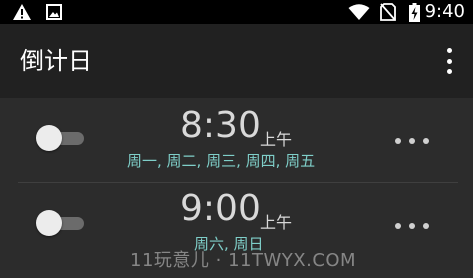  What do you see at coordinates (22, 12) in the screenshot?
I see `warning-icon` at bounding box center [22, 12].